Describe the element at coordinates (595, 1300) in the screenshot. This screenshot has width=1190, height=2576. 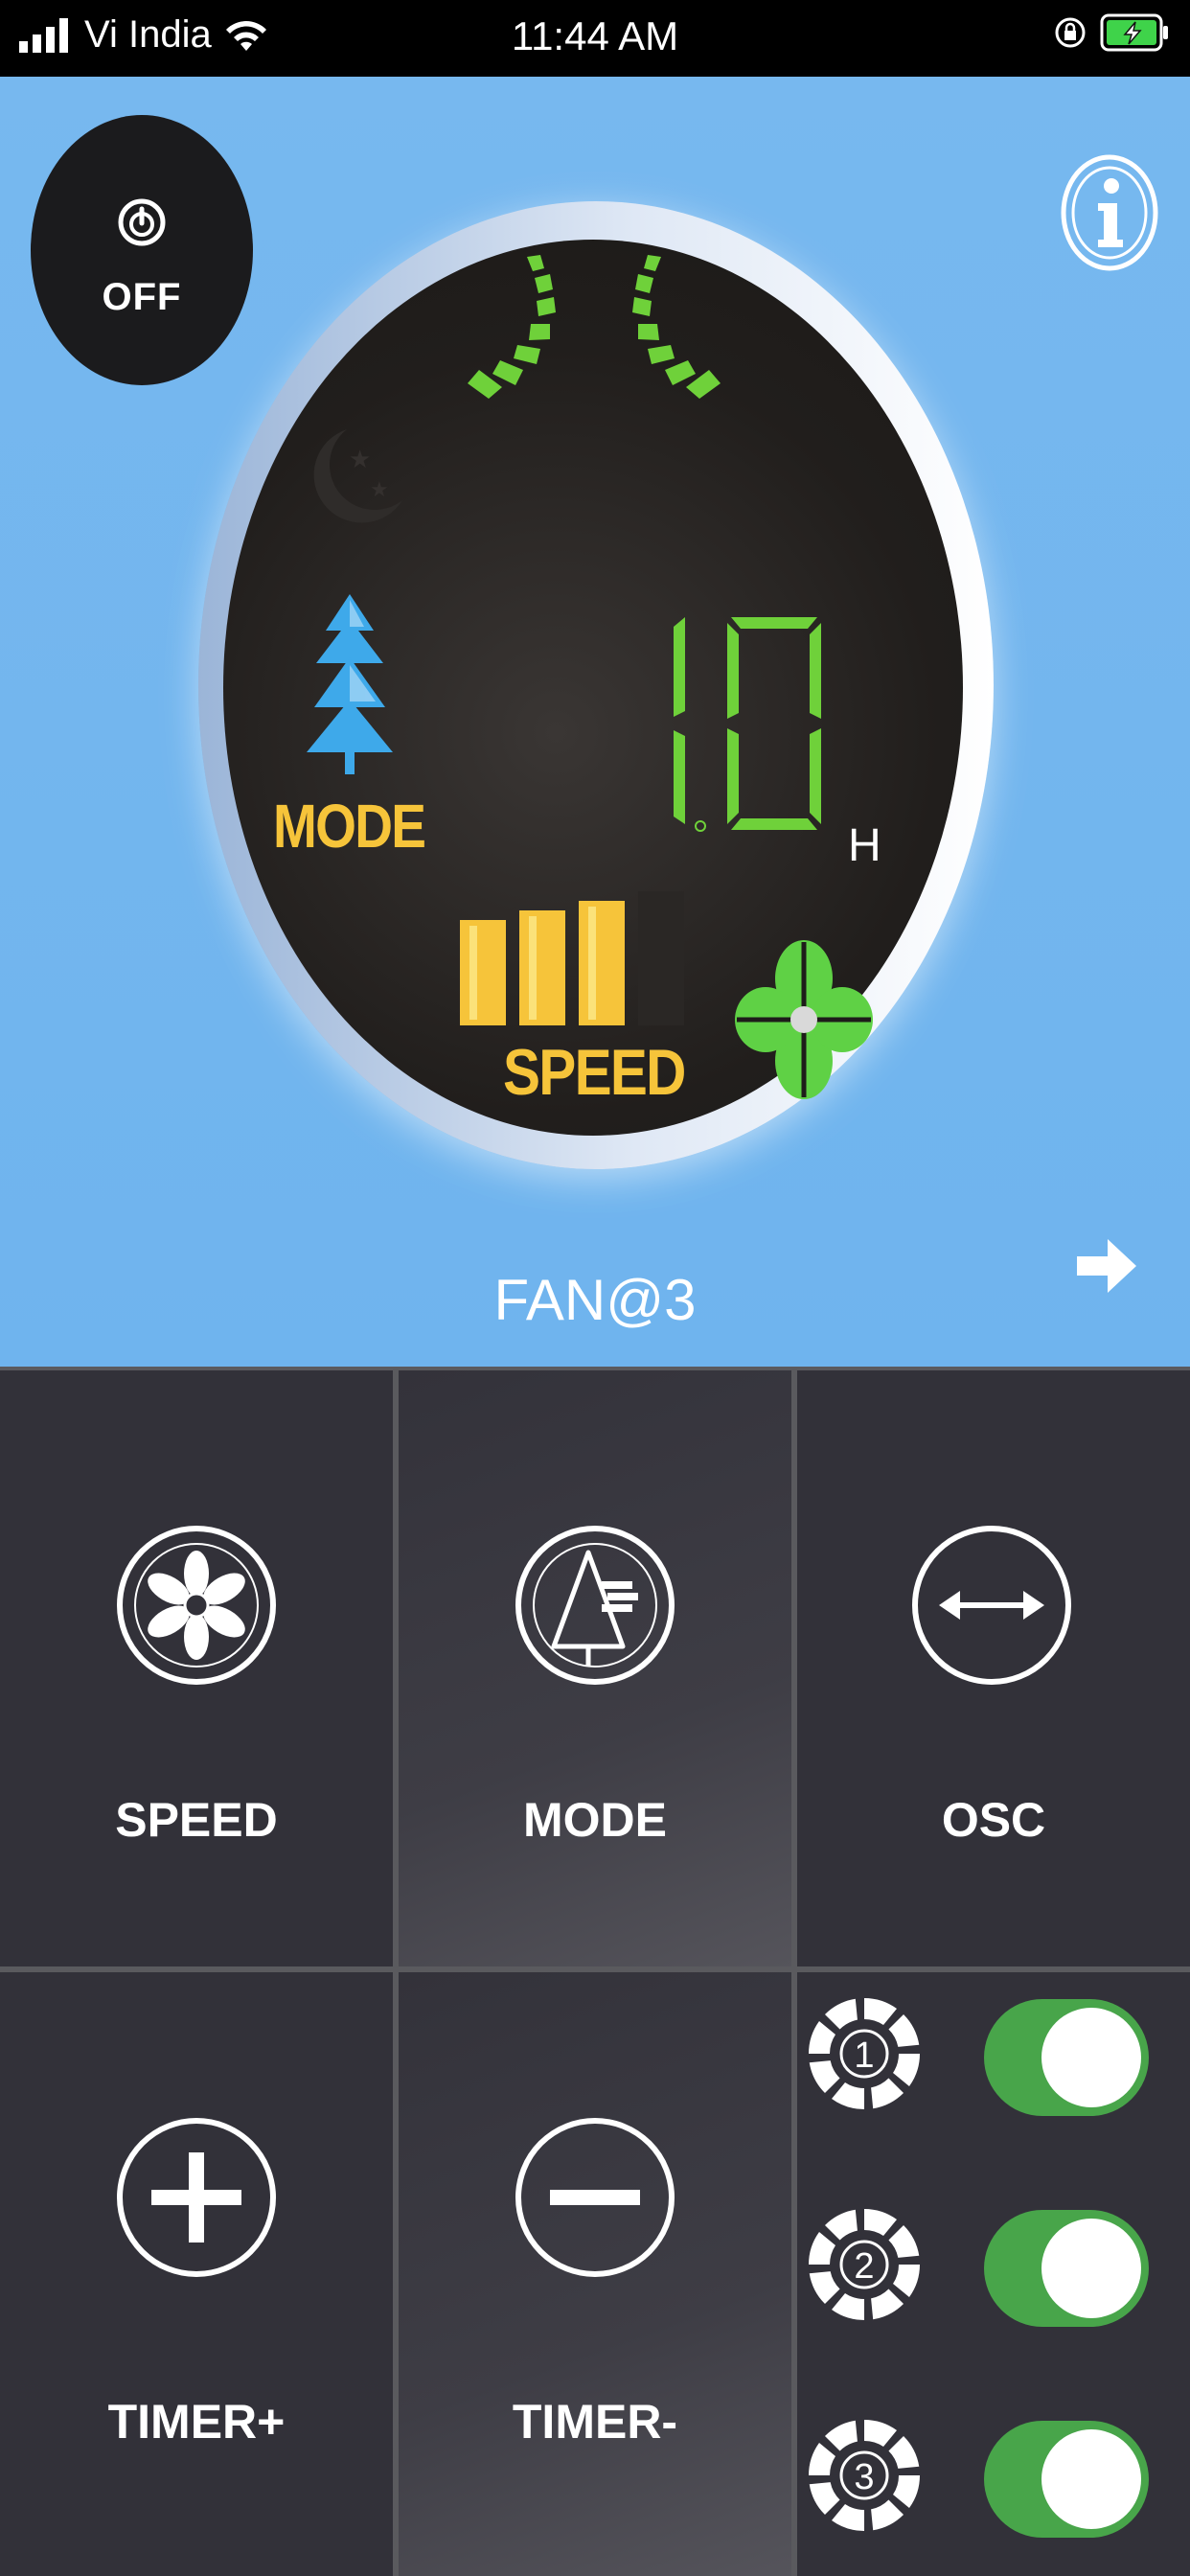
I see `device-name: FAN@3` at that location.